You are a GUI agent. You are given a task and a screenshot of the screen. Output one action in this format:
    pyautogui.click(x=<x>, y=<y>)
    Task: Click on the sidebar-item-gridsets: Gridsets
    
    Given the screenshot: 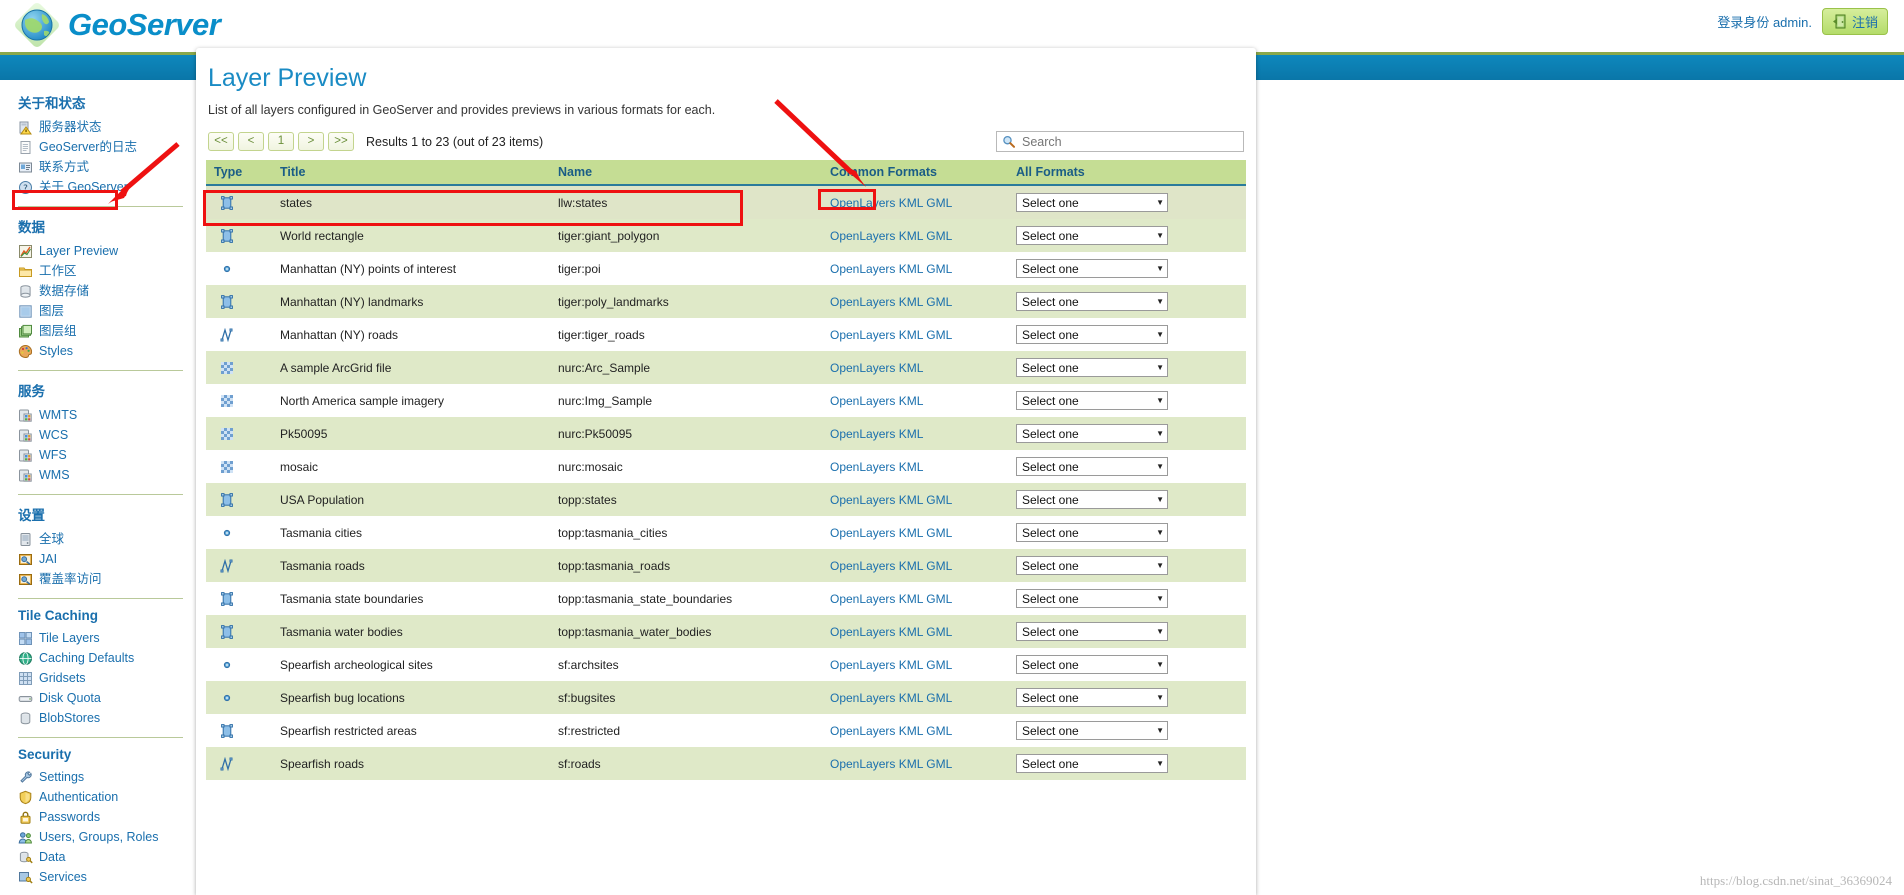 What is the action you would take?
    pyautogui.click(x=107, y=678)
    